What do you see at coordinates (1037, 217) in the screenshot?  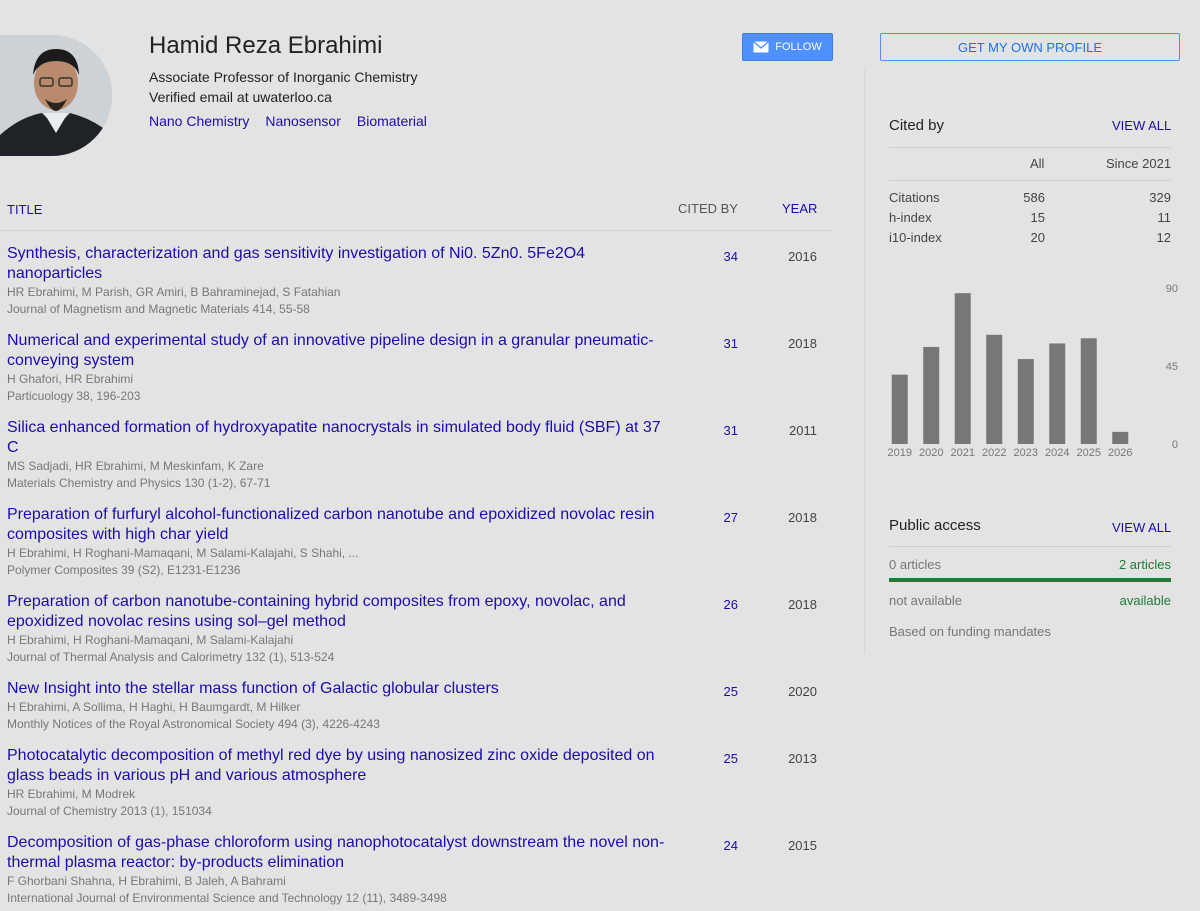 I see `stat-all-value: 15` at bounding box center [1037, 217].